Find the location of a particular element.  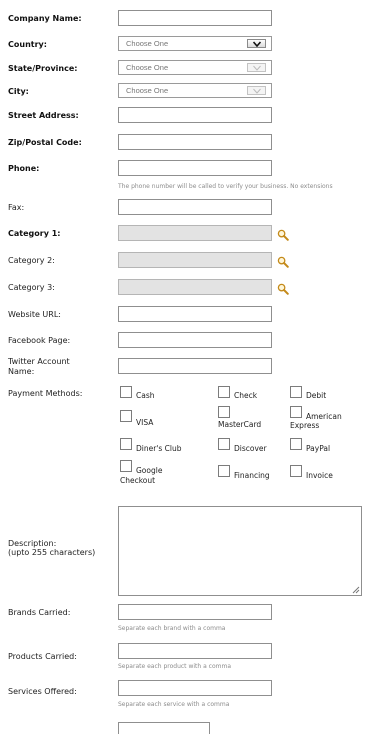

google-checkout-label-line2: Checkout is located at coordinates (138, 480).